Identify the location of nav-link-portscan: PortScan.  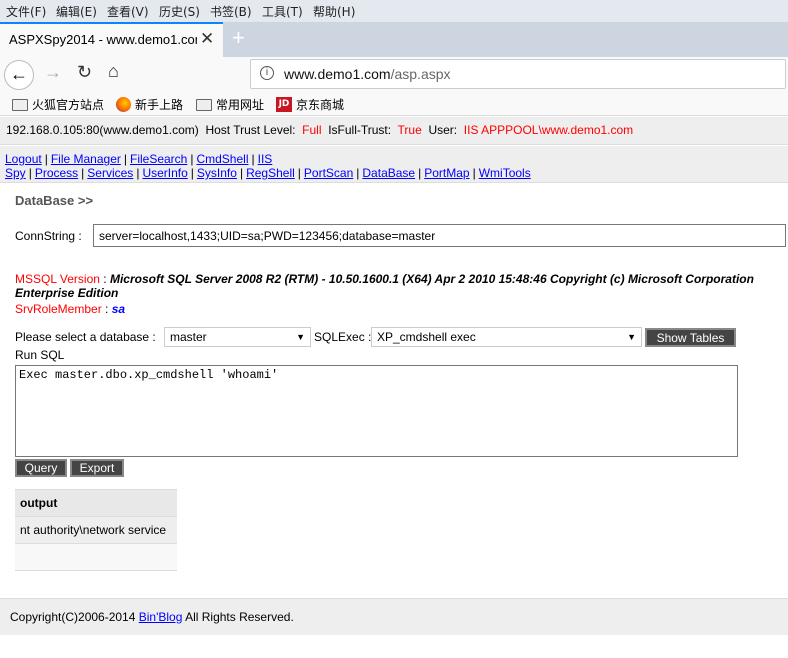
(328, 173).